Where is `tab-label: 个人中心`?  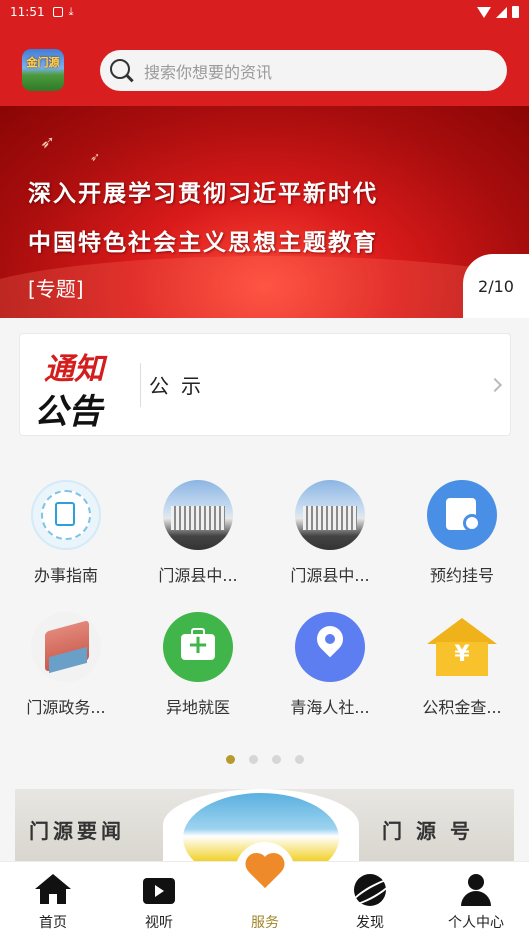
tab-label: 个人中心 is located at coordinates (476, 923).